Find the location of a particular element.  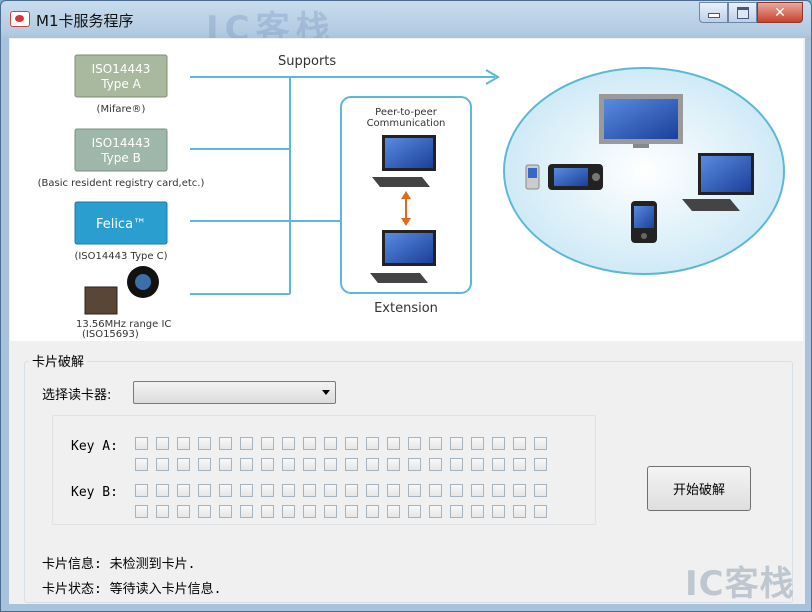

key-a-label: Key A: is located at coordinates (94, 446).